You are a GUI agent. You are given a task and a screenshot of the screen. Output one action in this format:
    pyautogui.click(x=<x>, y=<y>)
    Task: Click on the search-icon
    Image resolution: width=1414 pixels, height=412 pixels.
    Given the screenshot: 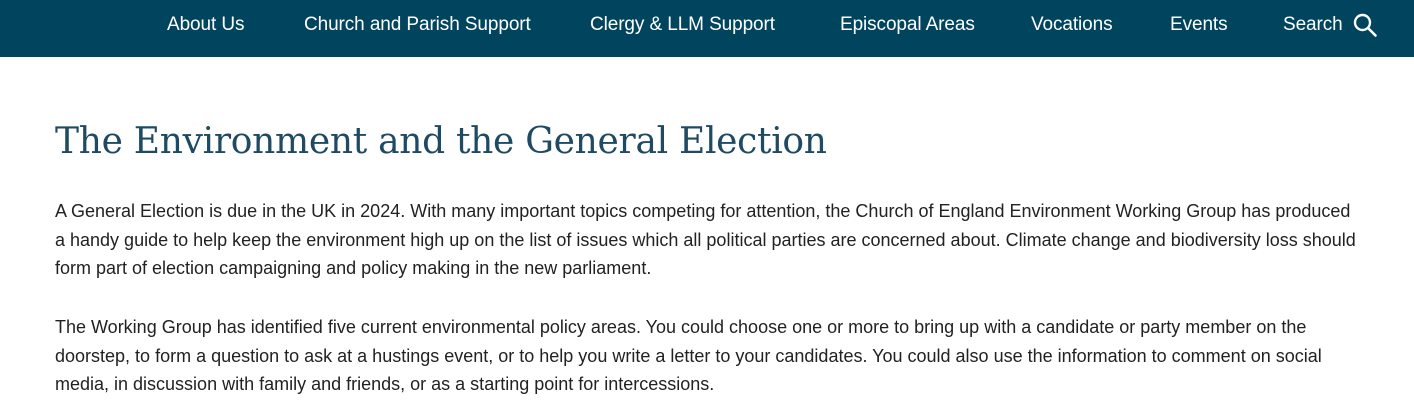 What is the action you would take?
    pyautogui.click(x=1365, y=25)
    